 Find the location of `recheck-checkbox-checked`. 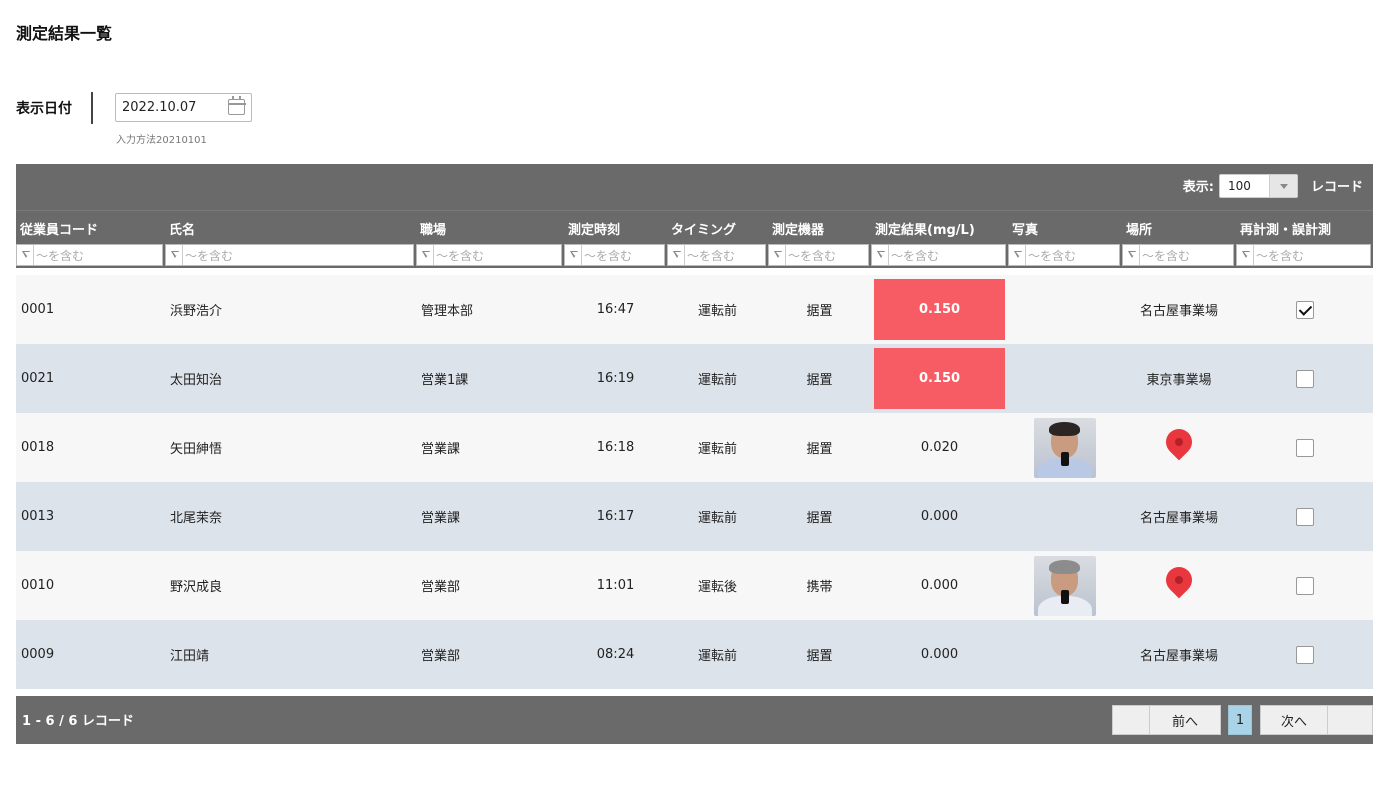

recheck-checkbox-checked is located at coordinates (1304, 309).